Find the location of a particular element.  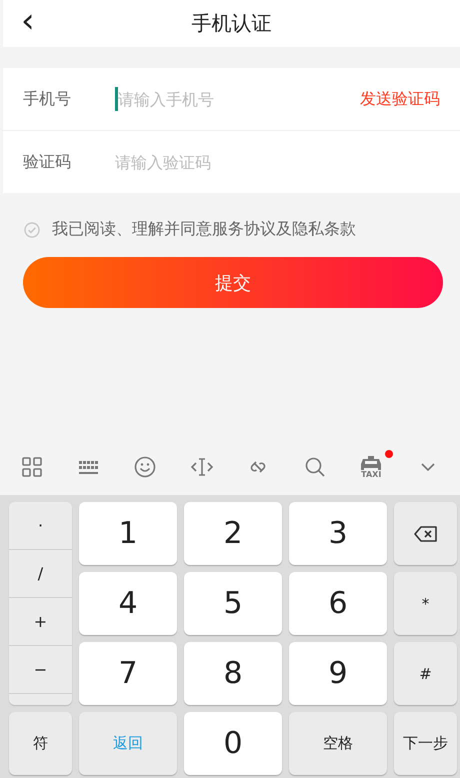

symbol-key: · is located at coordinates (40, 526).